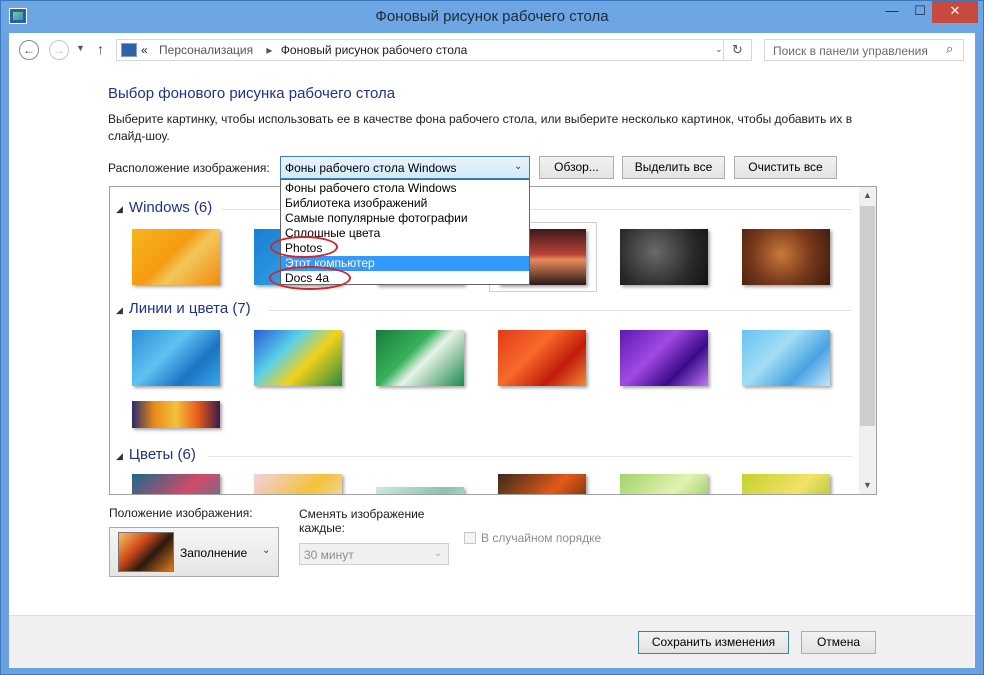 The width and height of the screenshot is (984, 675). I want to click on title-bar: Фоновый рисунок рабочего стола — ☐ ✕, so click(492, 17).